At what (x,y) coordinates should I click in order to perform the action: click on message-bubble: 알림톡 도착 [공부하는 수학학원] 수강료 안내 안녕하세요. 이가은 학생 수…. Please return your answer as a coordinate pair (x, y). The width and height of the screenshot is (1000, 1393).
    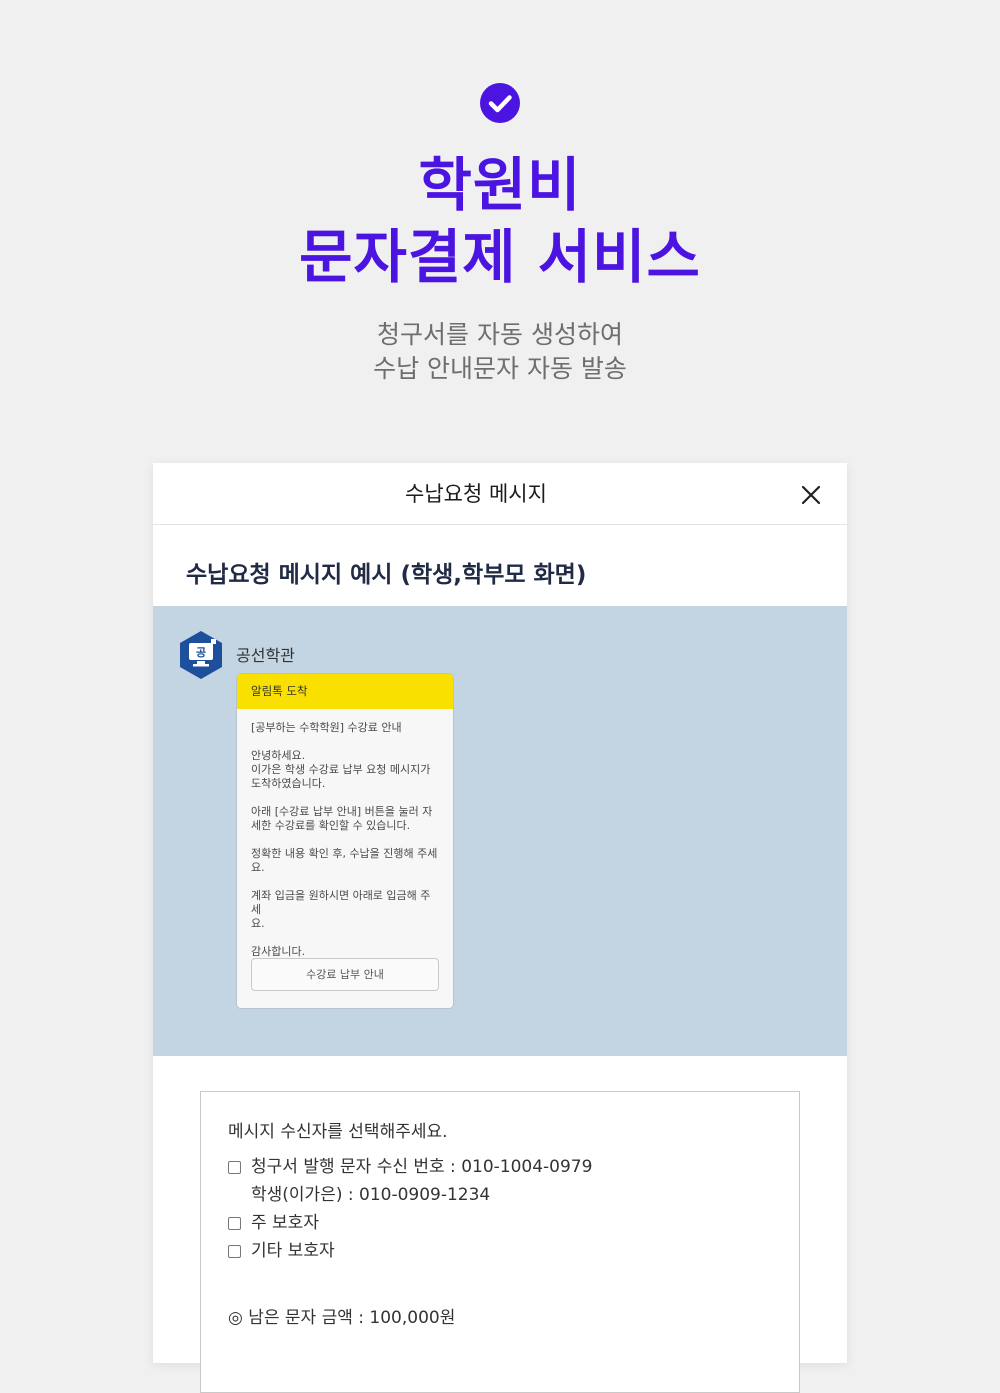
    Looking at the image, I should click on (345, 841).